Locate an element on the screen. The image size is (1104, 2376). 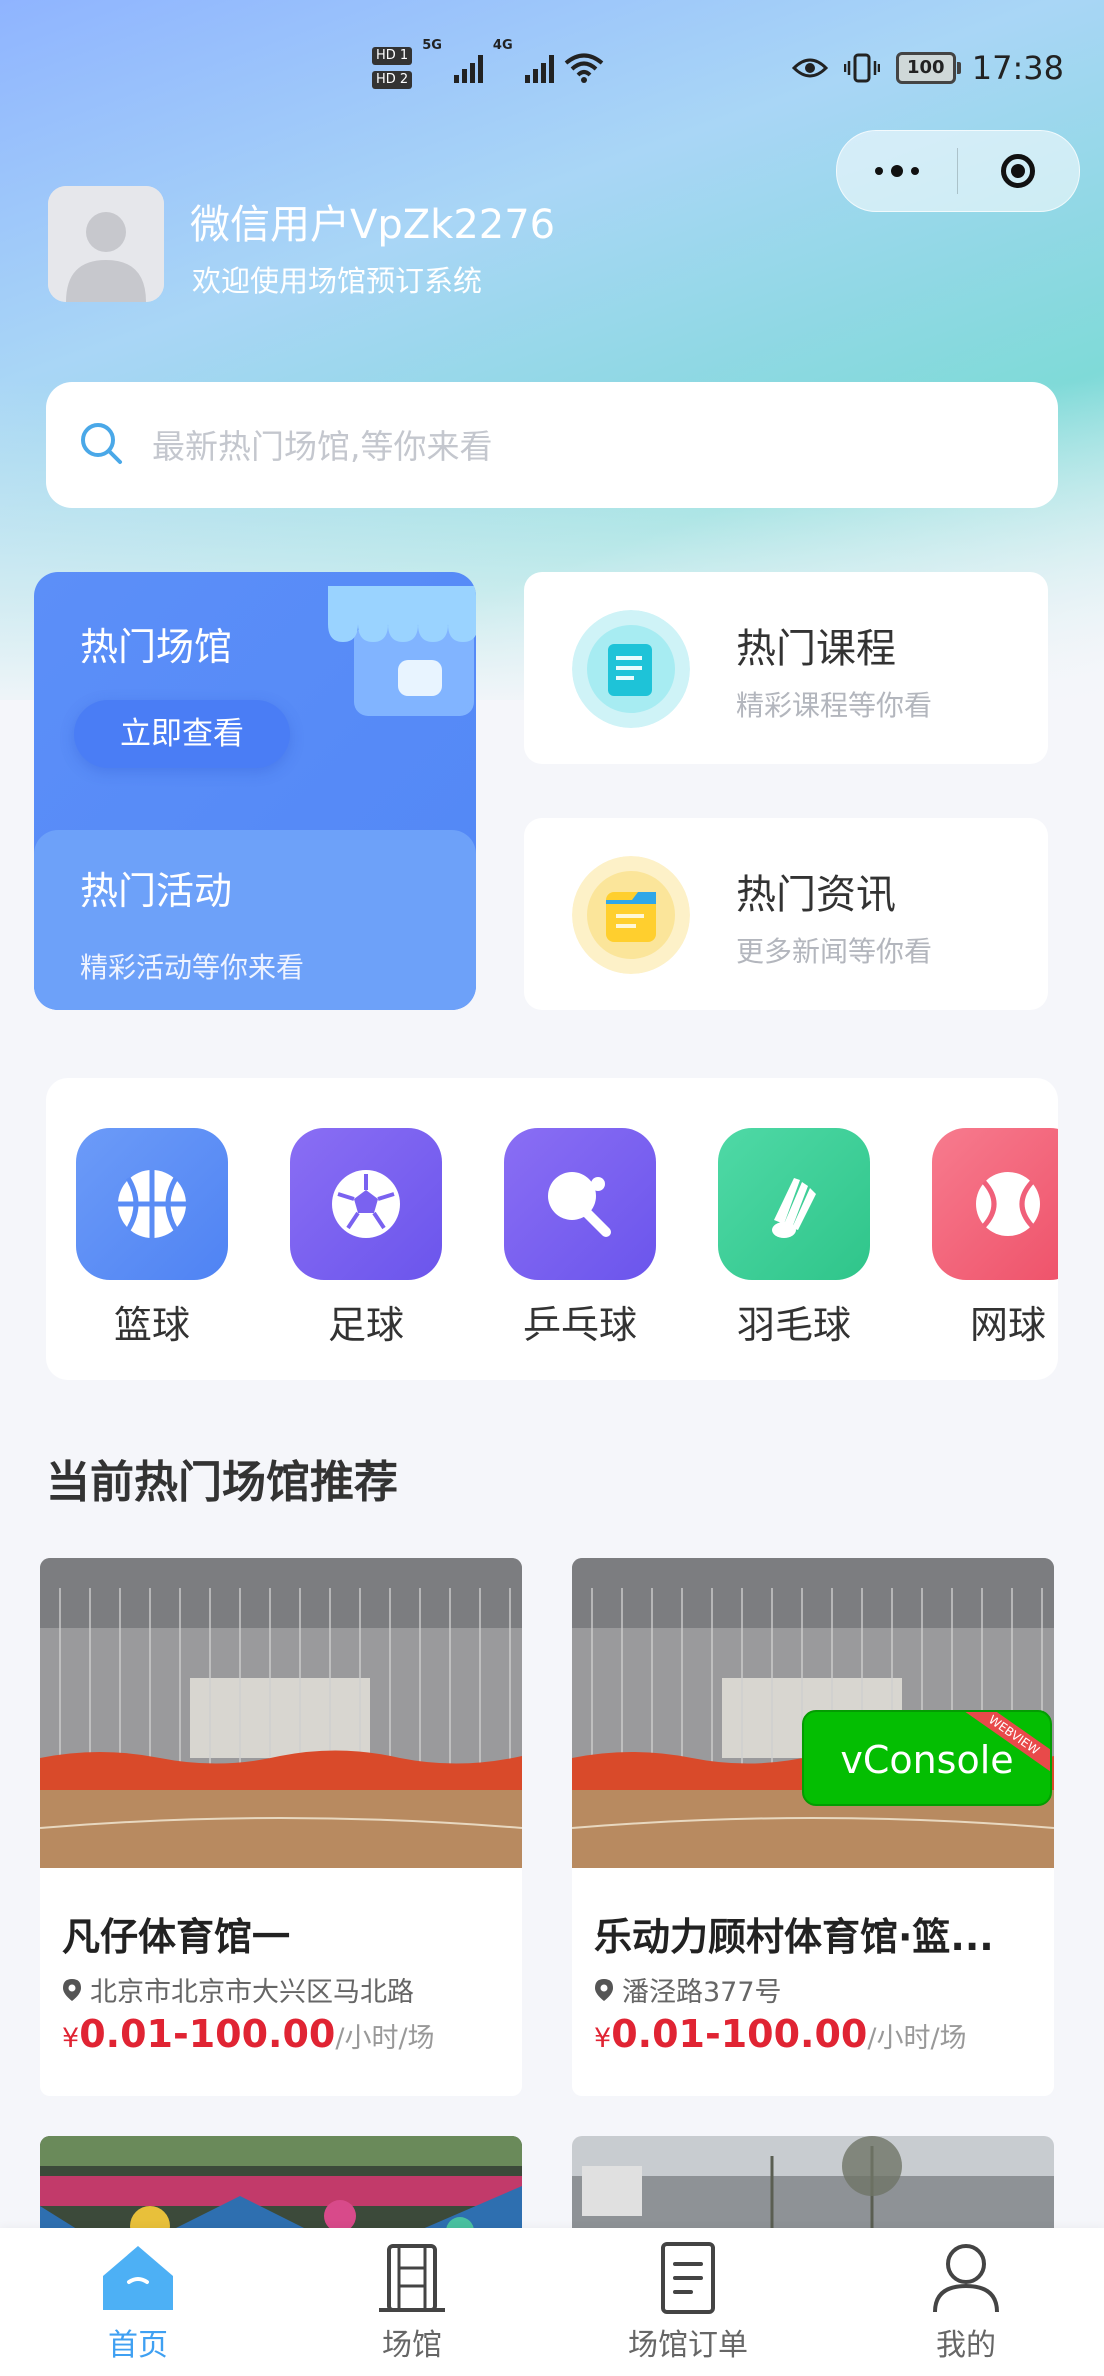
tennis-icon is located at coordinates (995, 1204).